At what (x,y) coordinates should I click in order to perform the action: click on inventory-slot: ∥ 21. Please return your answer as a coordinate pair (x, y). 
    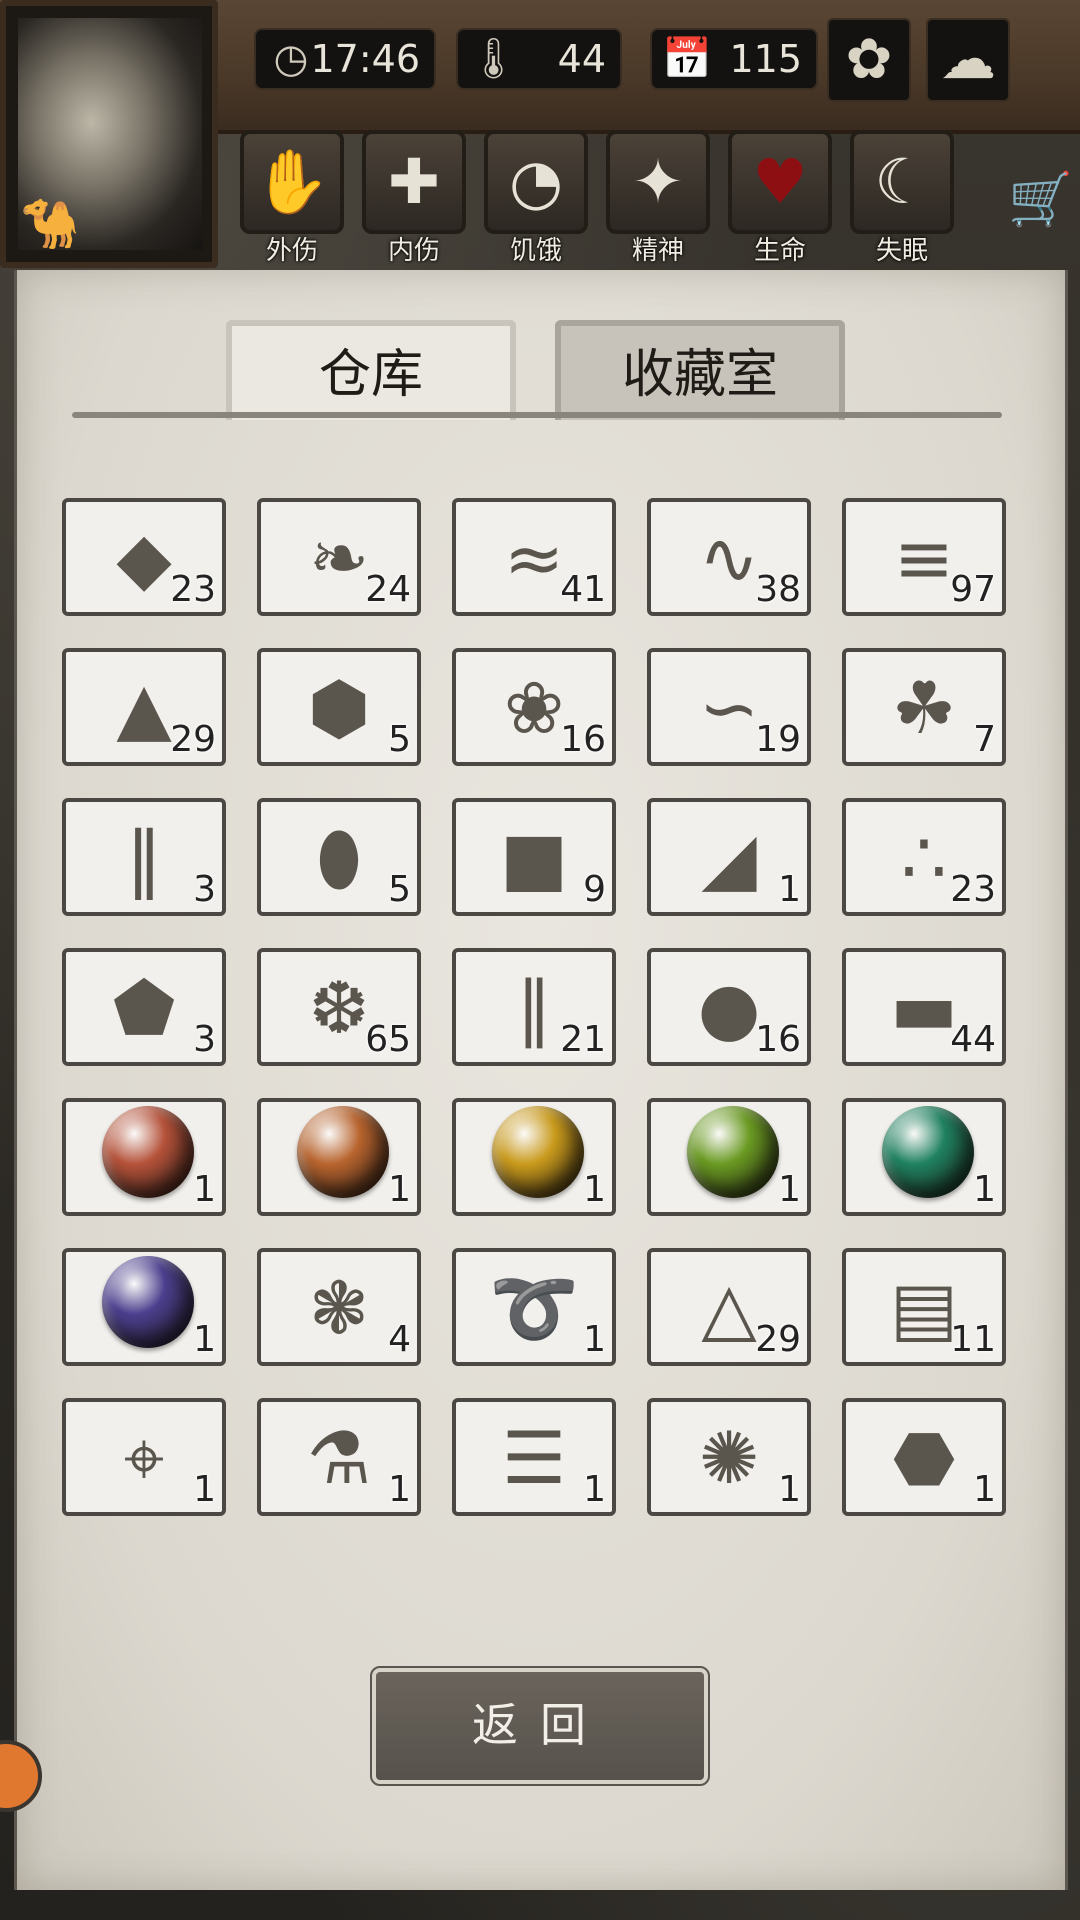
    Looking at the image, I should click on (534, 1007).